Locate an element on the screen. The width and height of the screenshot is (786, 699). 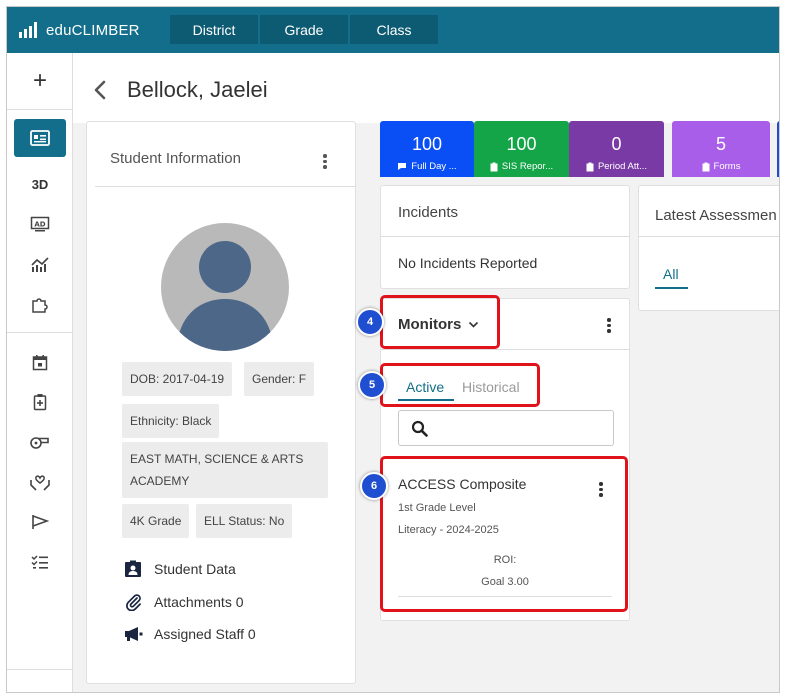
student-data-label: Student Data is located at coordinates (195, 569).